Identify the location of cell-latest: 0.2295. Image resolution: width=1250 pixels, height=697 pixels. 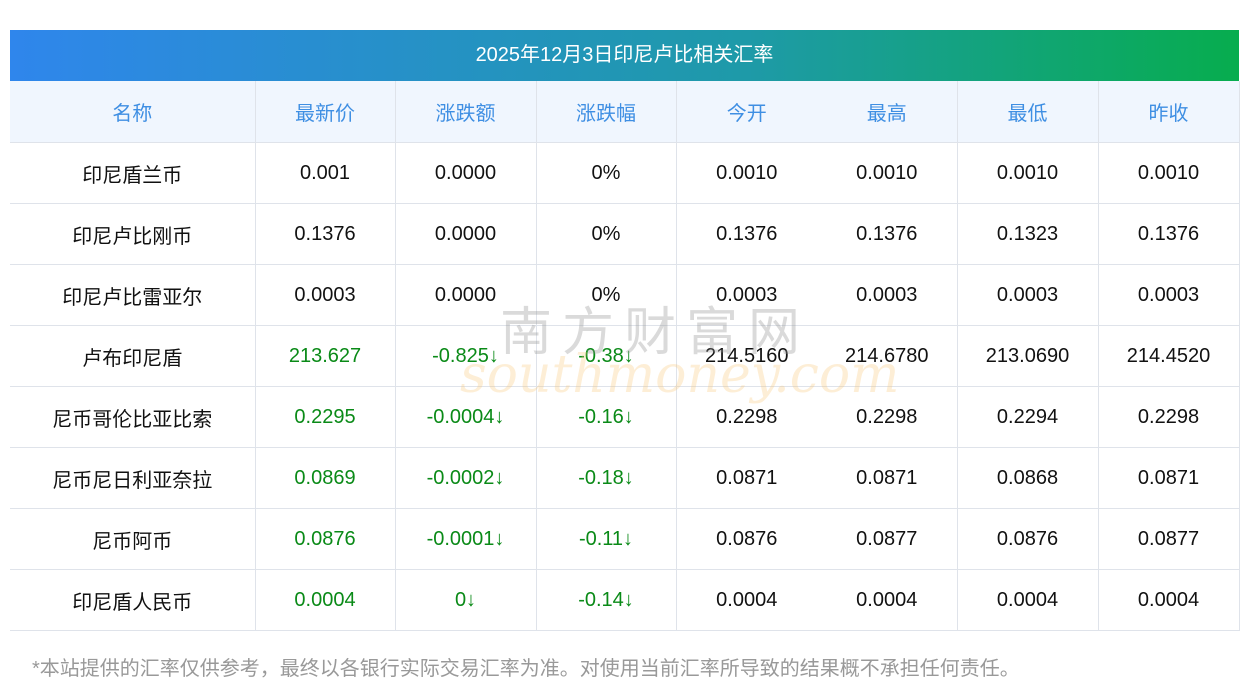
(324, 417).